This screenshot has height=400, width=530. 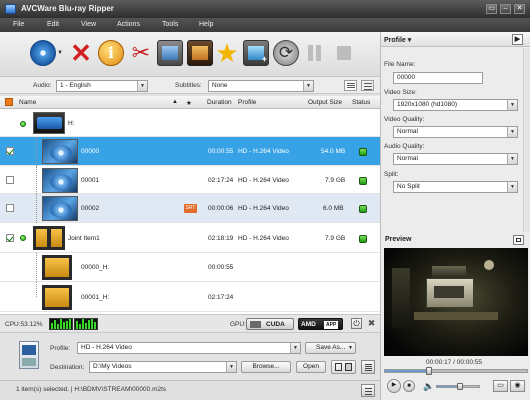 What do you see at coordinates (286, 53) in the screenshot?
I see `convert-icon: ⟳` at bounding box center [286, 53].